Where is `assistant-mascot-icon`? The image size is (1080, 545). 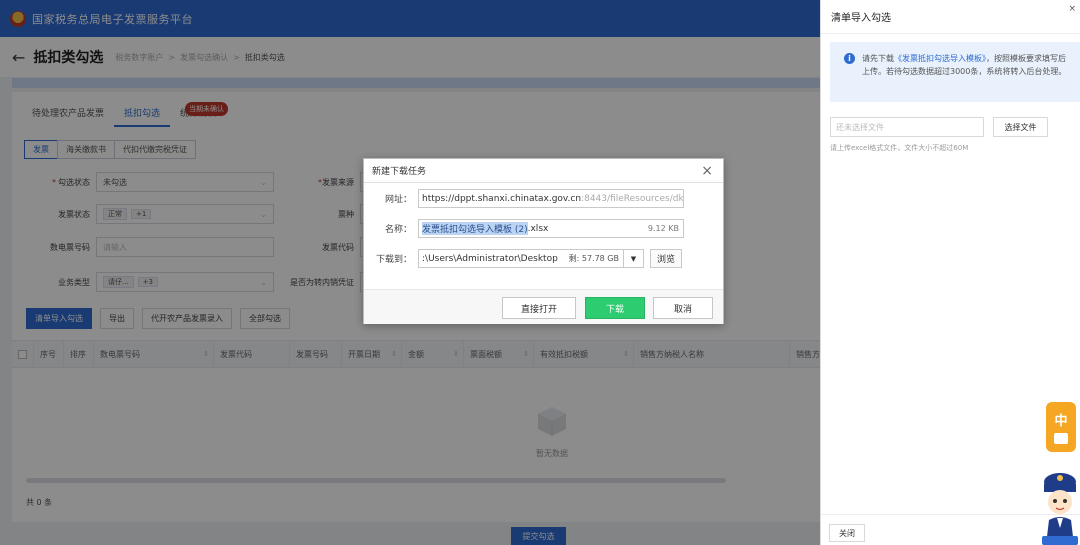 assistant-mascot-icon is located at coordinates (1060, 503).